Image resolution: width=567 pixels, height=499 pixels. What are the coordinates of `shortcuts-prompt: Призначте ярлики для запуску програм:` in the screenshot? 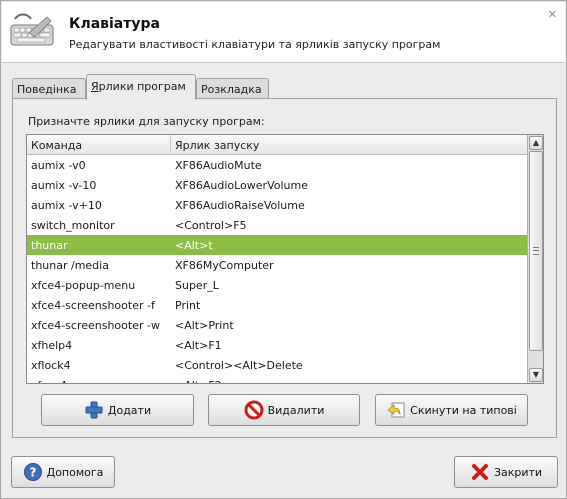 It's located at (146, 121).